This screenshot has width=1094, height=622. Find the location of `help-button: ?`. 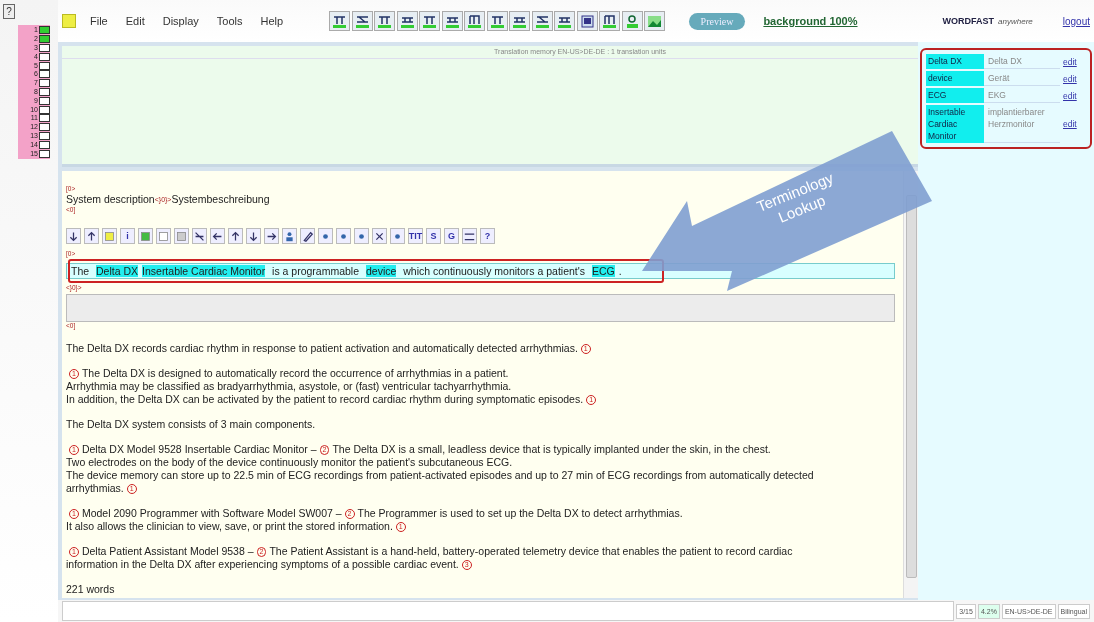

help-button: ? is located at coordinates (9, 11).